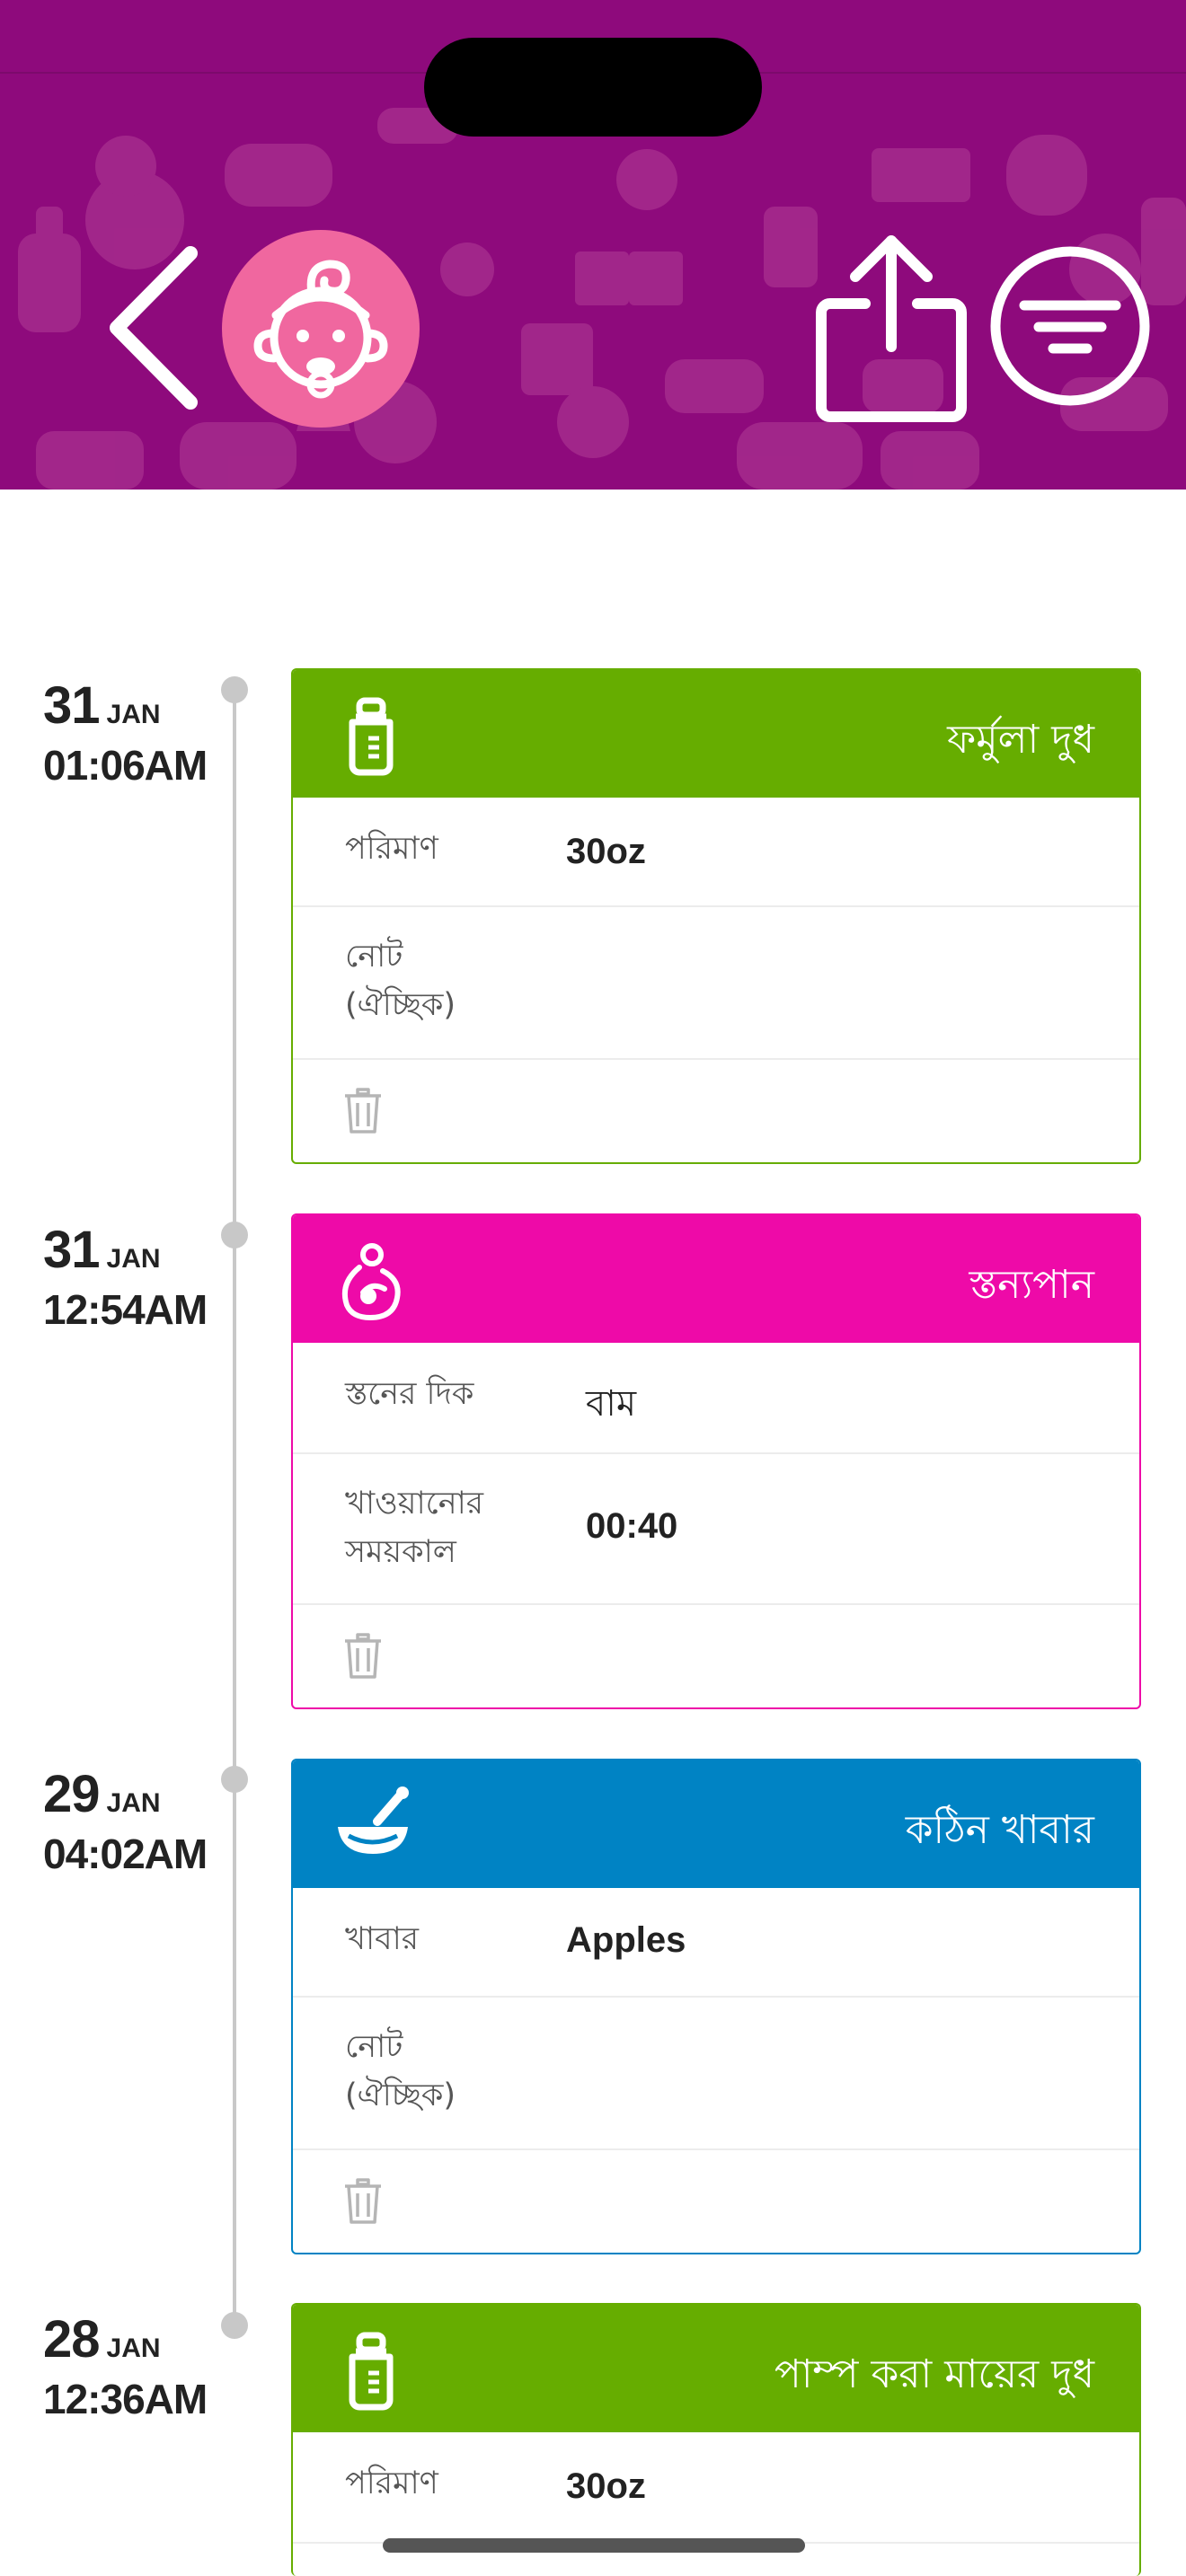 The width and height of the screenshot is (1186, 2576). I want to click on card-header: কঠিন খাবার, so click(716, 1824).